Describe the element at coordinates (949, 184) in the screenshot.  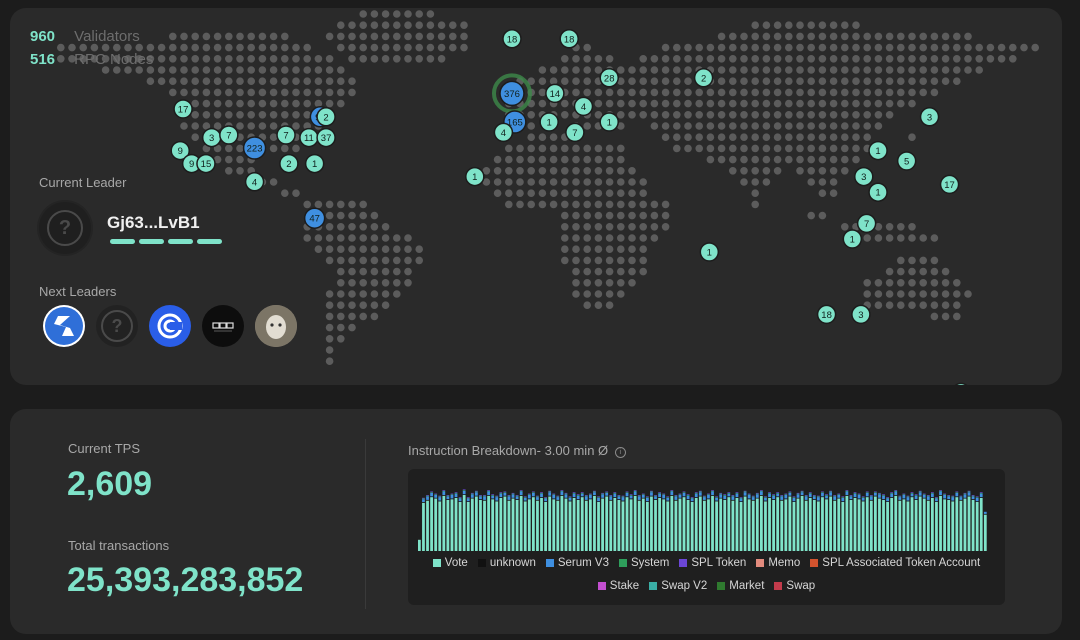
I see `node-cluster-34: 17` at that location.